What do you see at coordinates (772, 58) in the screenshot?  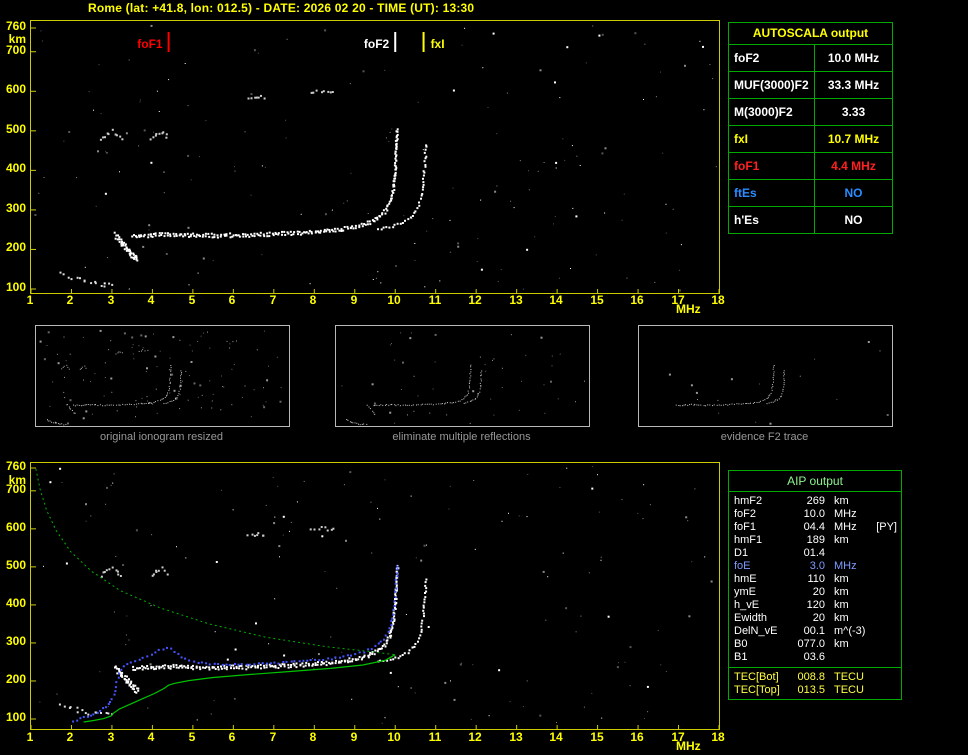 I see `autoscala-param: foF2` at bounding box center [772, 58].